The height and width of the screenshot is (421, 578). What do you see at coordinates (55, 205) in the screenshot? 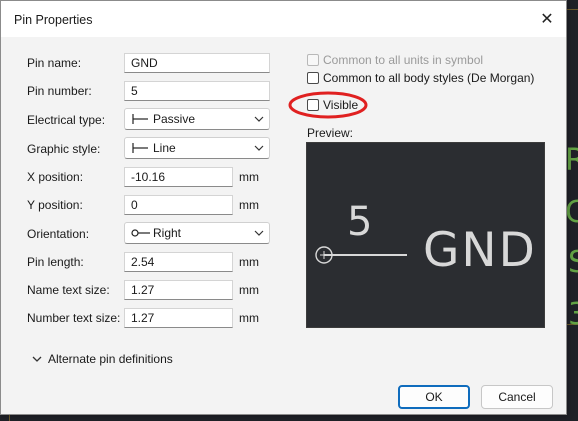
I see `y-position-label: Y position:` at bounding box center [55, 205].